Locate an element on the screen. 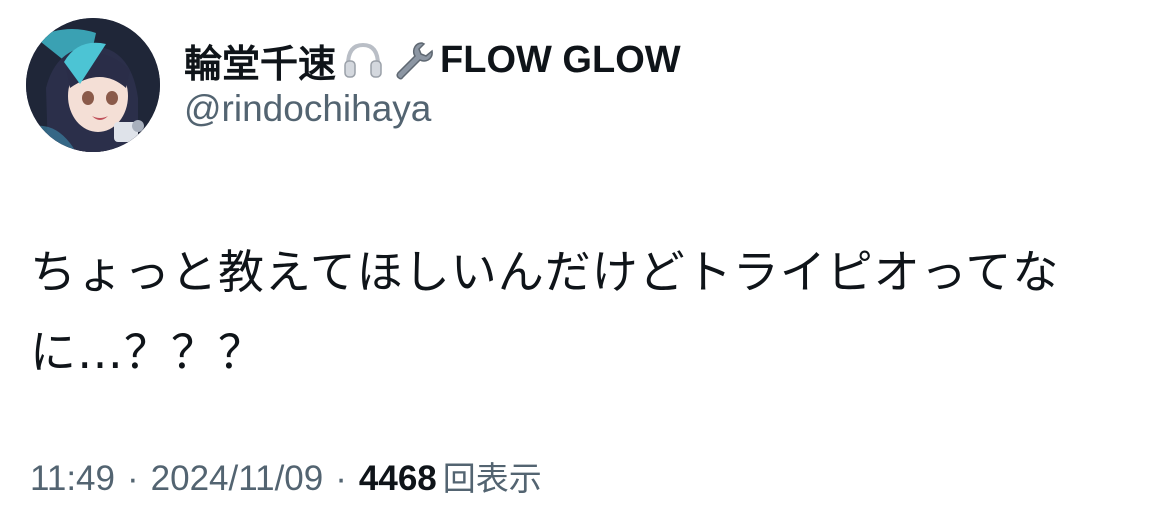 Image resolution: width=1170 pixels, height=510 pixels. wrench-icon is located at coordinates (413, 60).